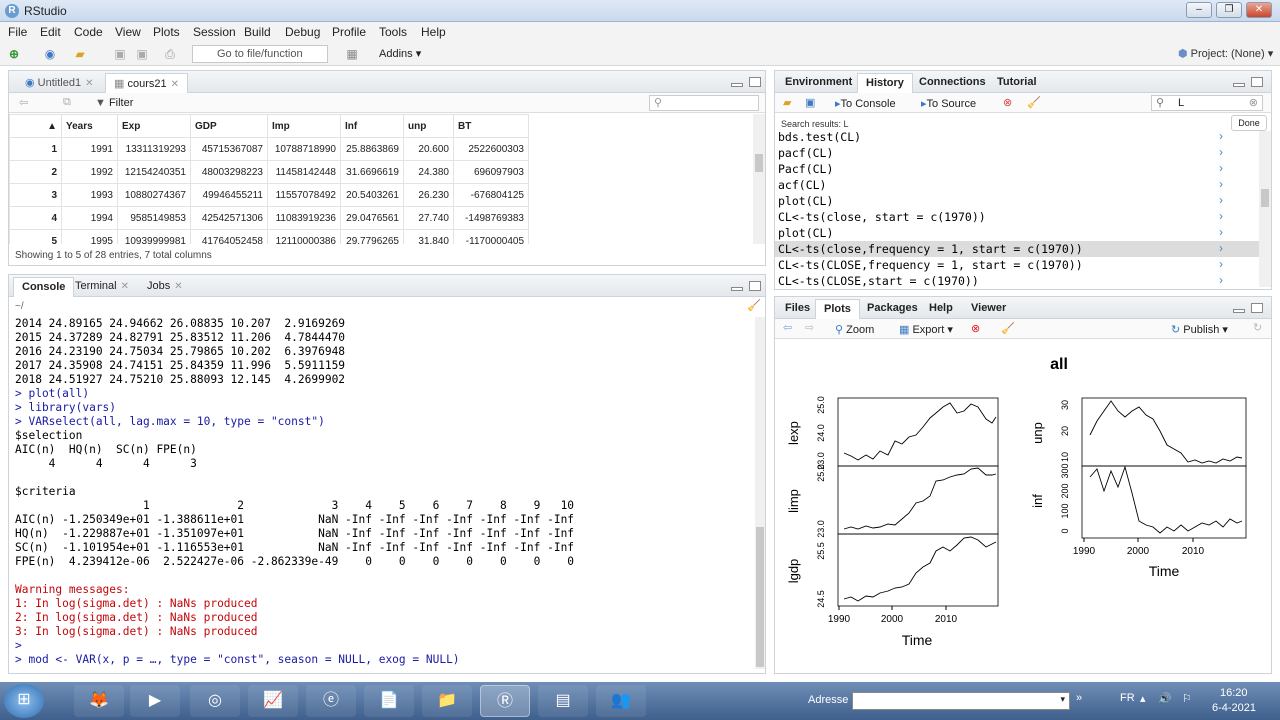  I want to click on tab-history: History, so click(885, 83).